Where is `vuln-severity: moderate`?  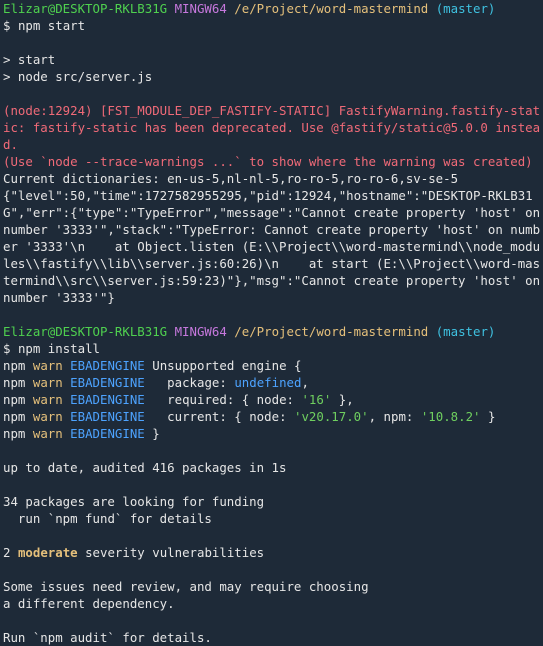
vuln-severity: moderate is located at coordinates (47, 552).